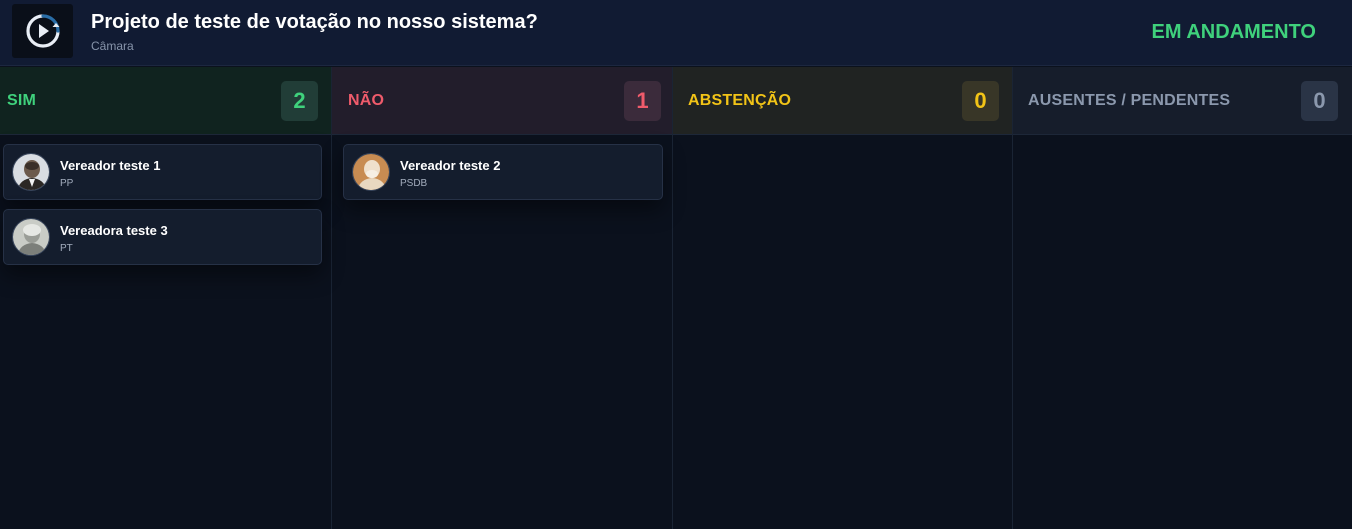 The image size is (1352, 529). Describe the element at coordinates (165, 101) in the screenshot. I see `column-header-sim: SIM 2` at that location.